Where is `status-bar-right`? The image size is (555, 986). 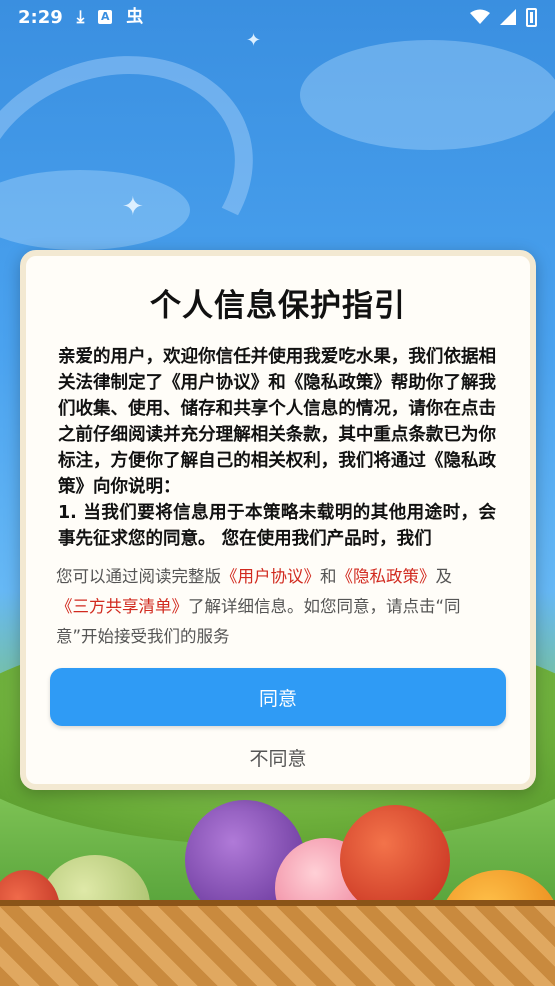 status-bar-right is located at coordinates (503, 17).